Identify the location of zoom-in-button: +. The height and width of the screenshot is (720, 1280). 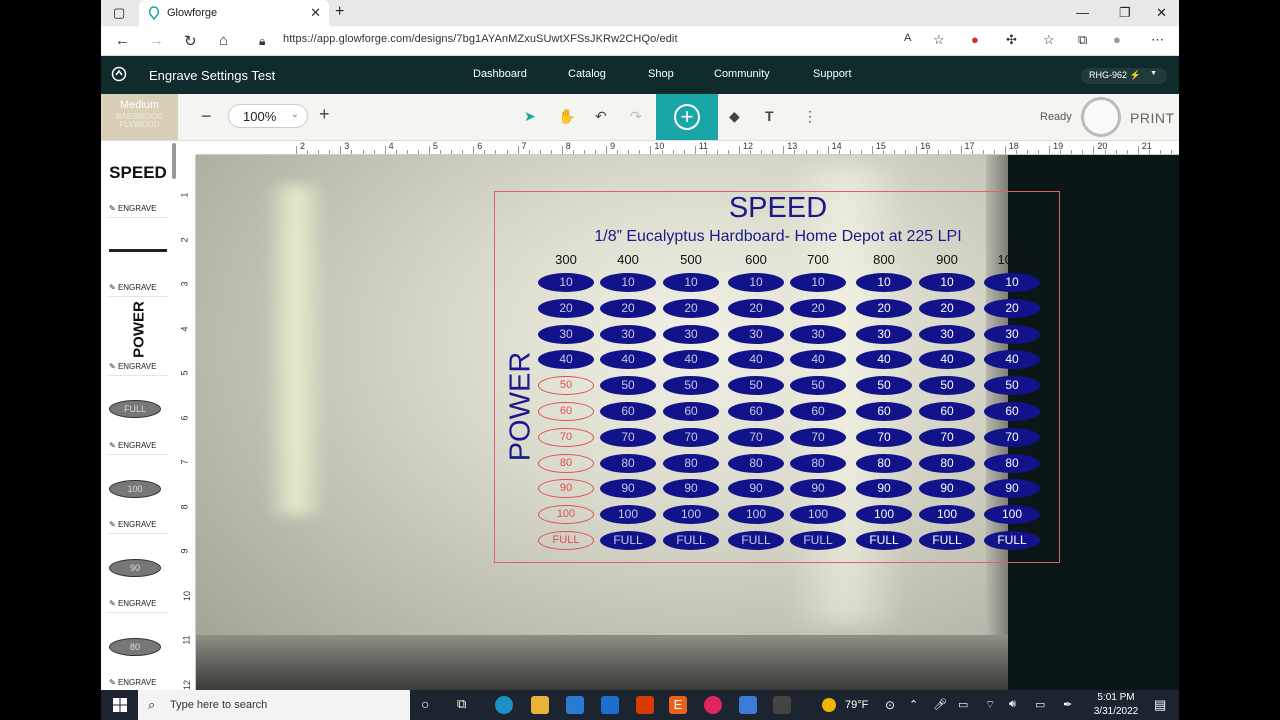
(324, 114).